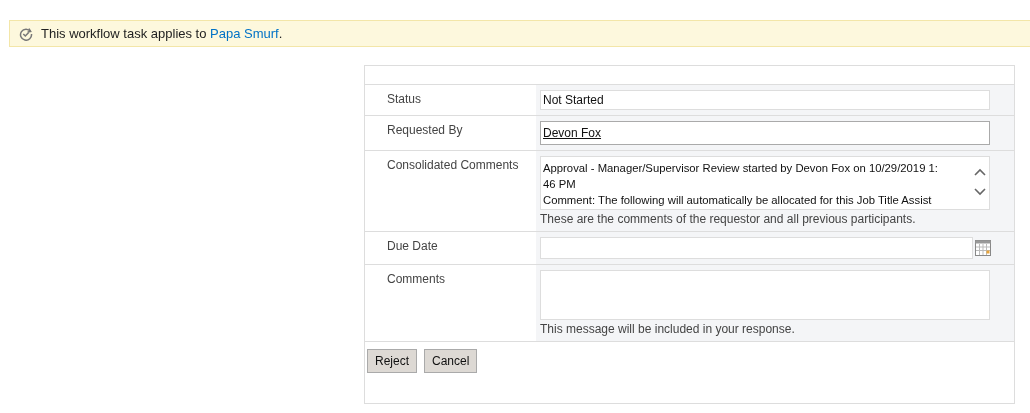  I want to click on field-label: Requested By, so click(425, 130).